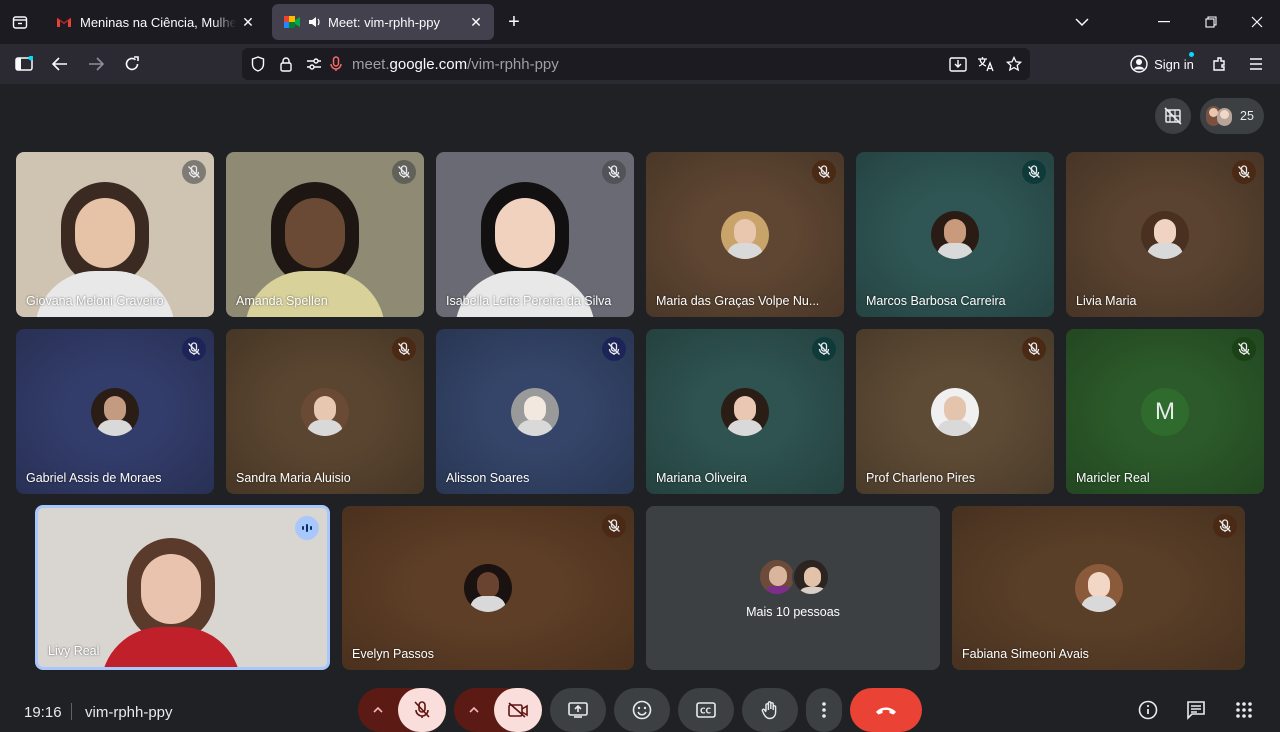 Image resolution: width=1280 pixels, height=732 pixels. Describe the element at coordinates (514, 22) in the screenshot. I see `new-tab-icon: +` at that location.